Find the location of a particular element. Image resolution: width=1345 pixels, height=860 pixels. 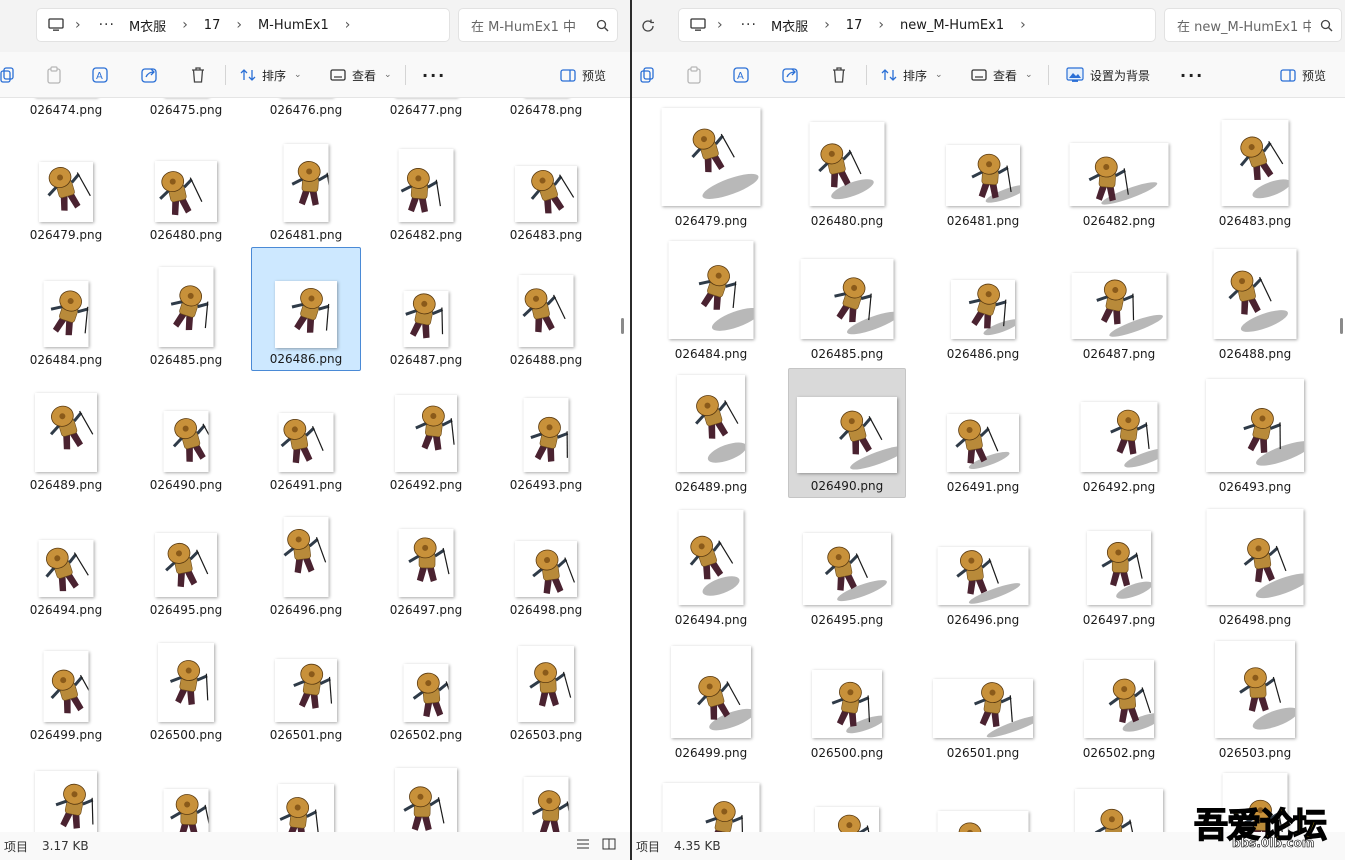

search-input: 在 new_M-HumEx1 中 is located at coordinates (1253, 25).